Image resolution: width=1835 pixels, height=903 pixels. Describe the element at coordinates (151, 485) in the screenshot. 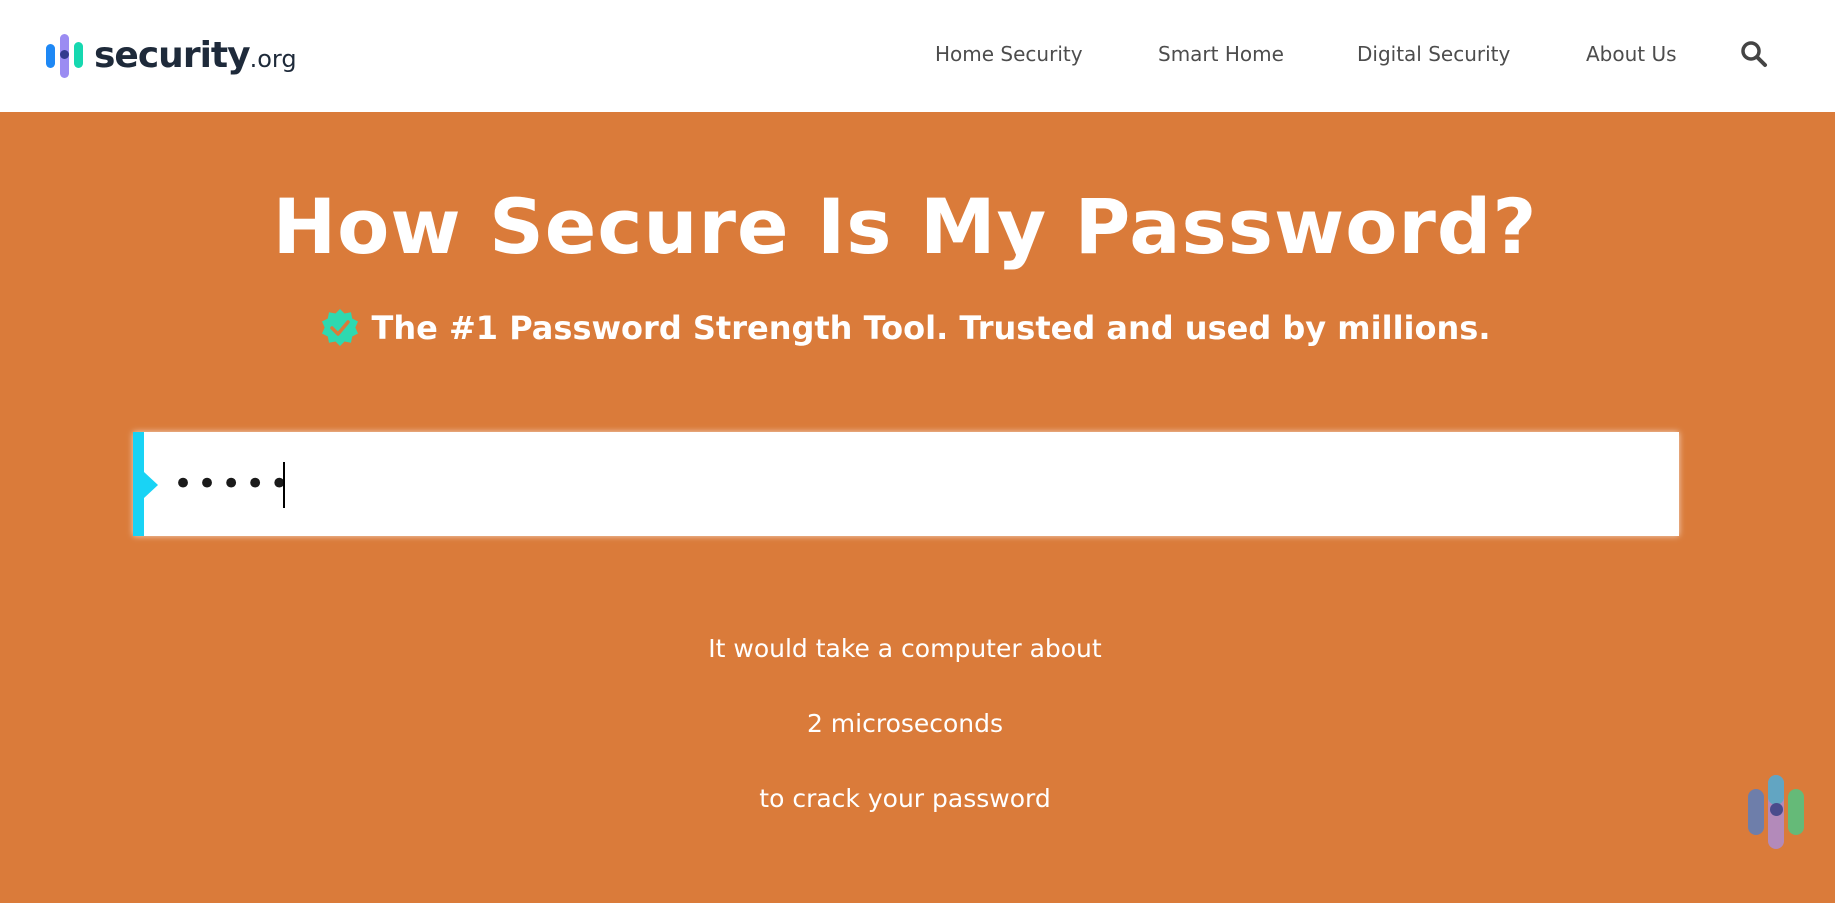

I see `field-accent-notch` at that location.